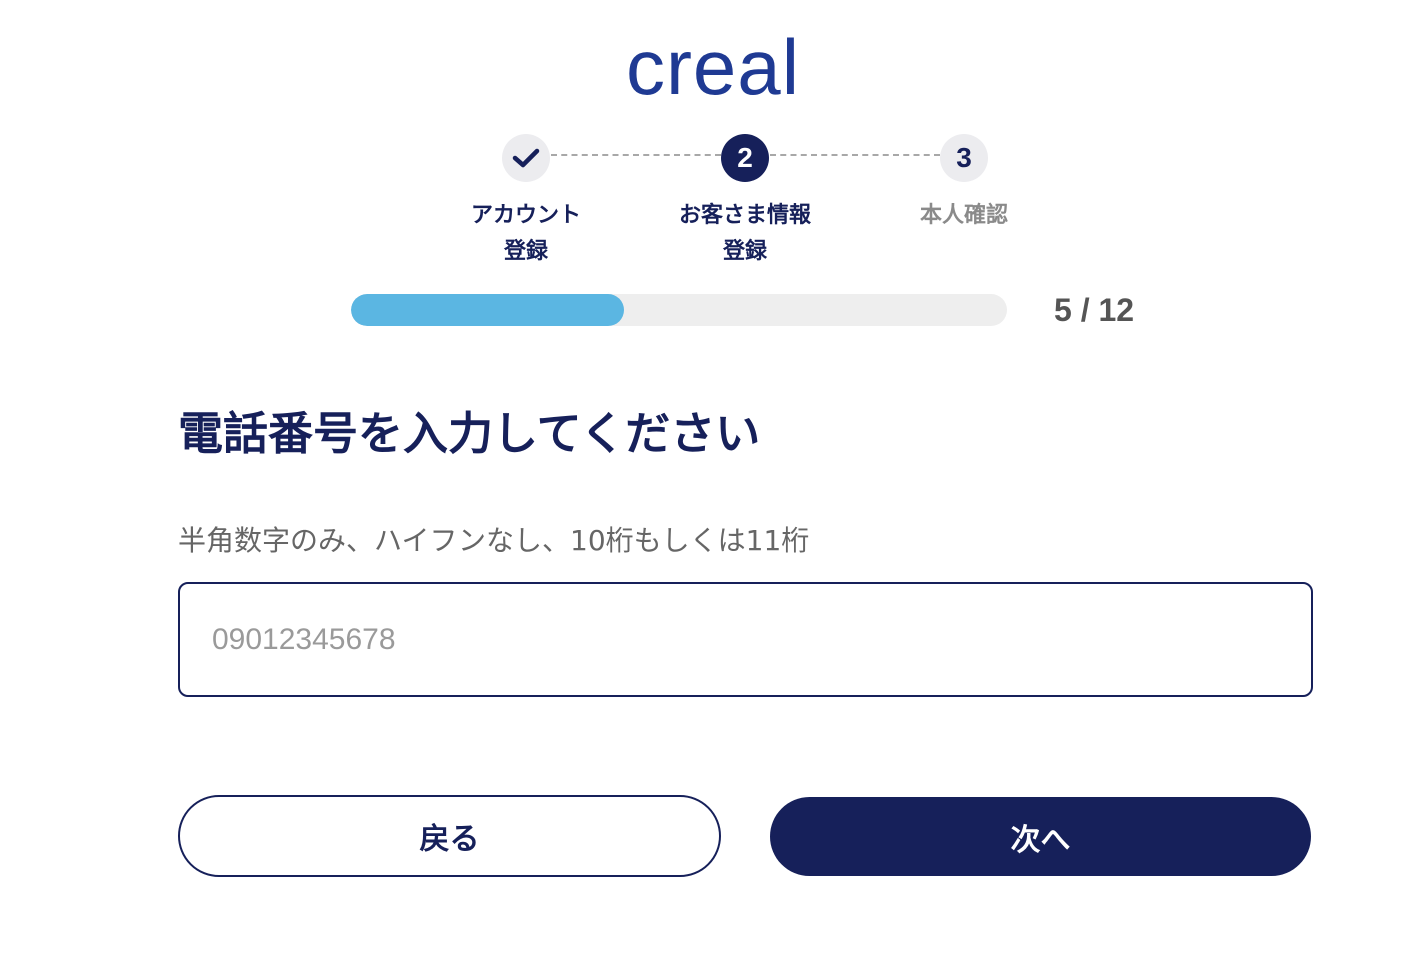 This screenshot has width=1426, height=960. What do you see at coordinates (525, 215) in the screenshot?
I see `step-1-label-line1: アカウント` at bounding box center [525, 215].